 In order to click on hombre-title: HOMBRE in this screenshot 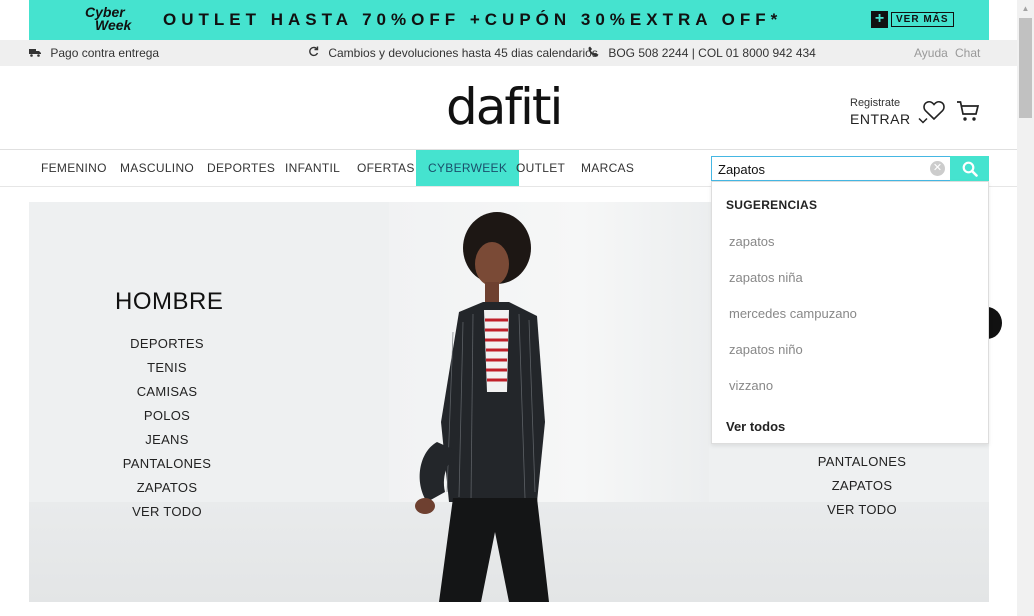, I will do `click(169, 302)`.